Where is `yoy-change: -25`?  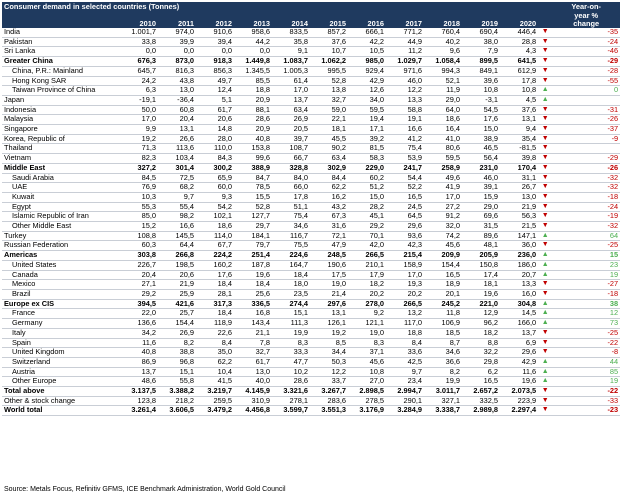 yoy-change: -25 is located at coordinates (586, 246).